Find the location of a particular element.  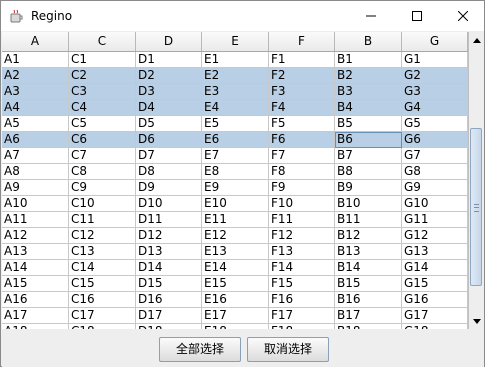

scroll-thumb is located at coordinates (476, 207).